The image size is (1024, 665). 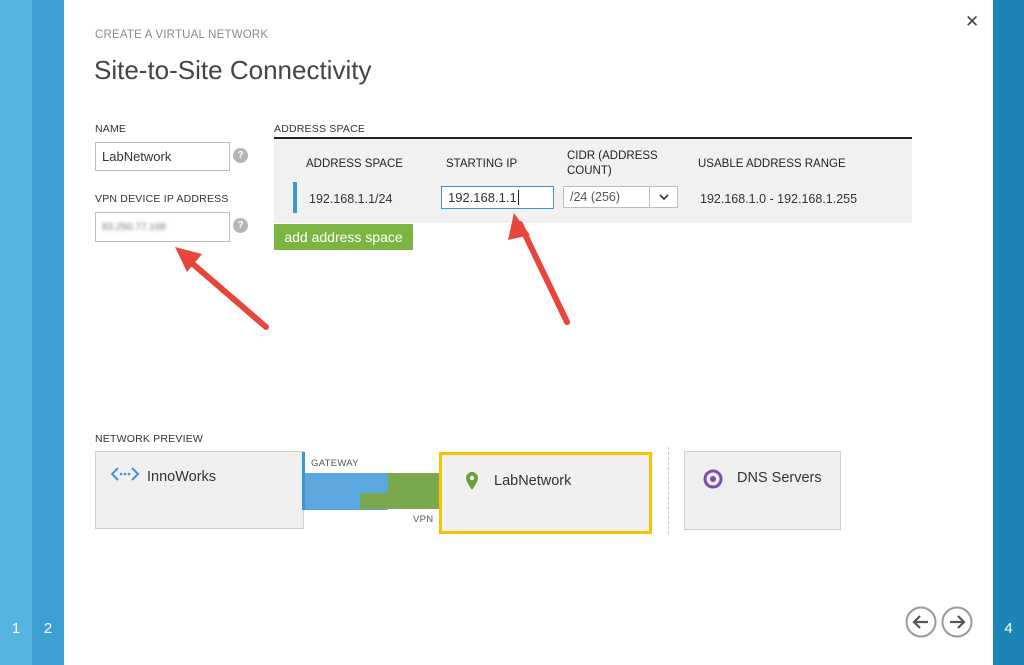 I want to click on network-preview-label: NETWORK PREVIEW, so click(x=149, y=439).